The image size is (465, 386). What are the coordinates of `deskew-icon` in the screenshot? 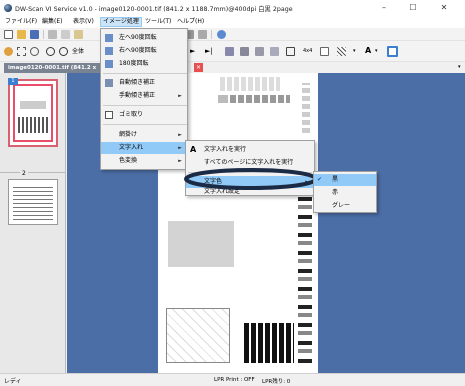 It's located at (109, 83).